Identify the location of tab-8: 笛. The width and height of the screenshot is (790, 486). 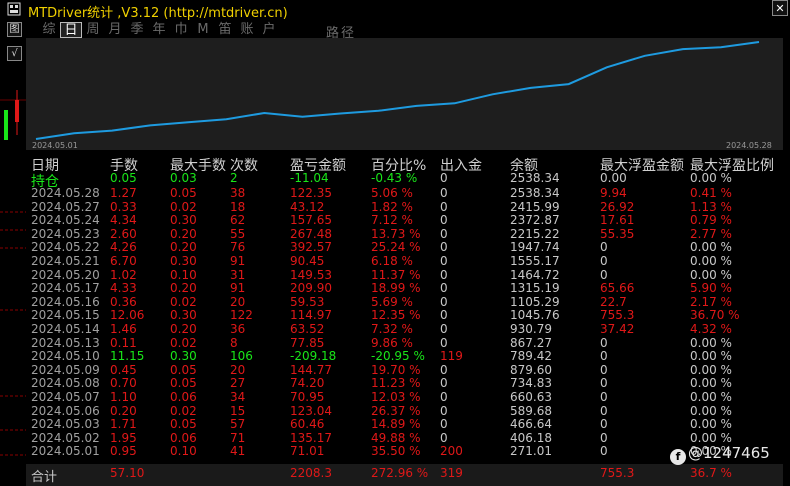
(225, 30).